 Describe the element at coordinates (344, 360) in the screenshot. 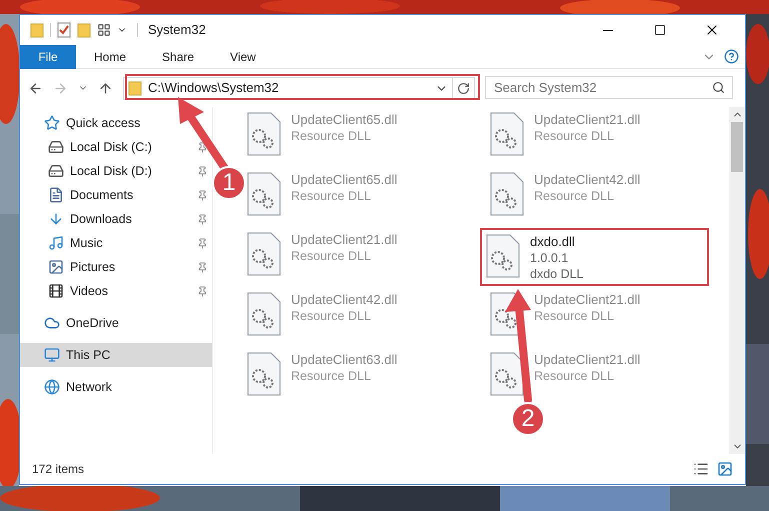

I see `file-name: UpdateClient63.dll` at that location.